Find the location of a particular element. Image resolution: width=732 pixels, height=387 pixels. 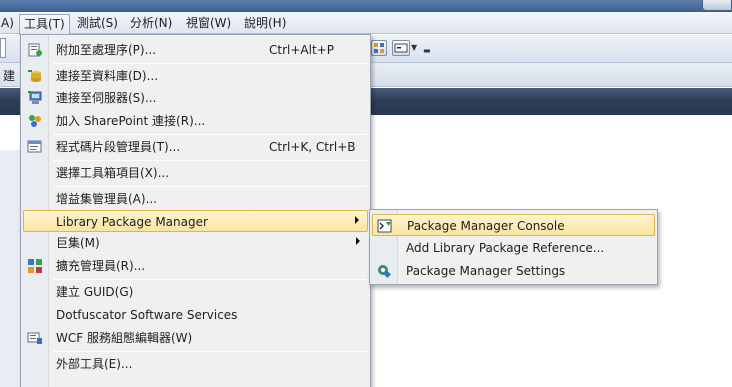

settings-icon is located at coordinates (384, 271).